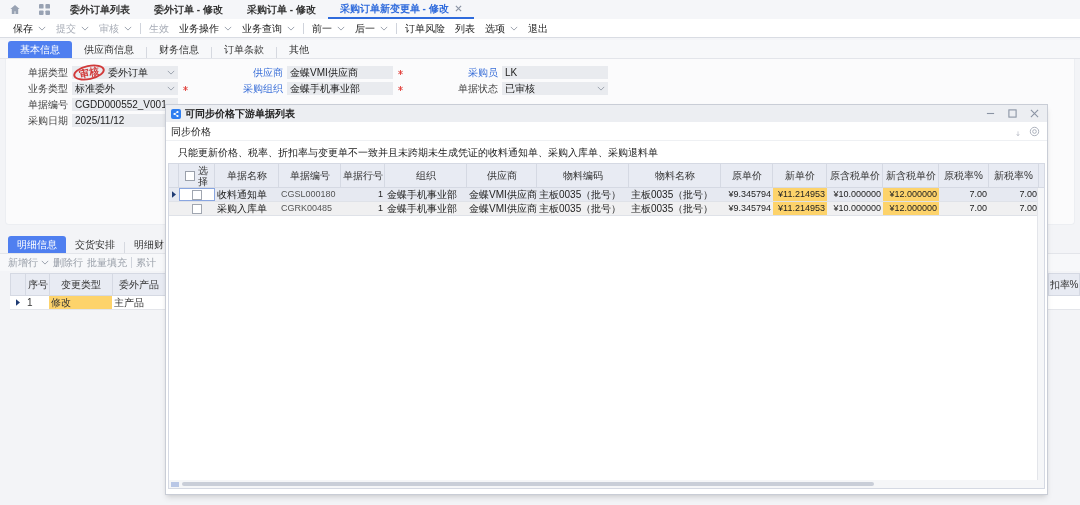  What do you see at coordinates (125, 88) in the screenshot?
I see `input-field: 标准委外` at bounding box center [125, 88].